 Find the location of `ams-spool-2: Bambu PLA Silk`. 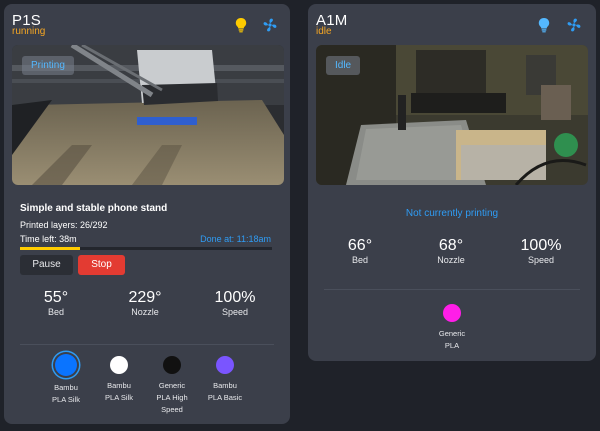

ams-spool-2: Bambu PLA Silk is located at coordinates (119, 380).